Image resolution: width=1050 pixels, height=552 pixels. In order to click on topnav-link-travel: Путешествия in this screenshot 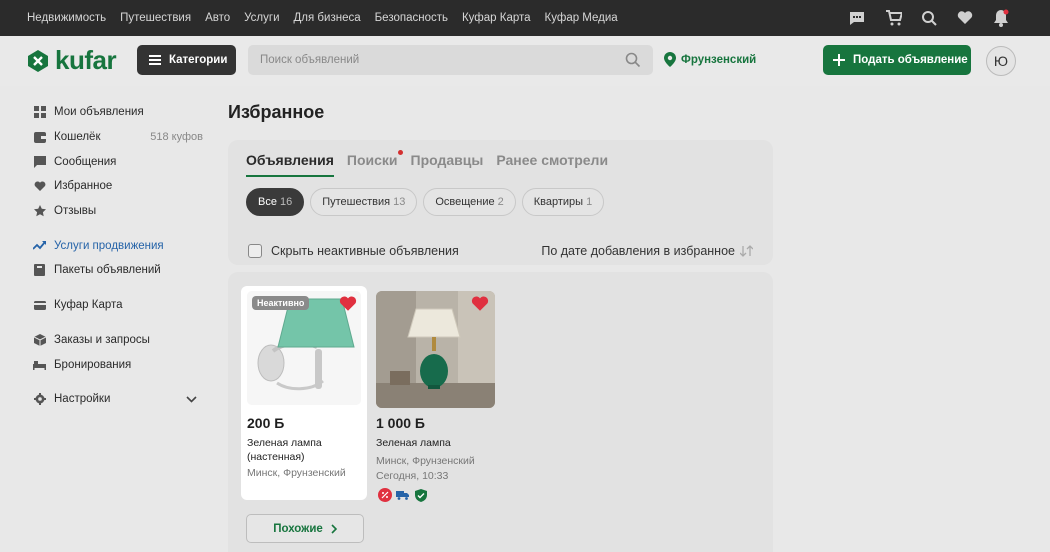, I will do `click(155, 18)`.